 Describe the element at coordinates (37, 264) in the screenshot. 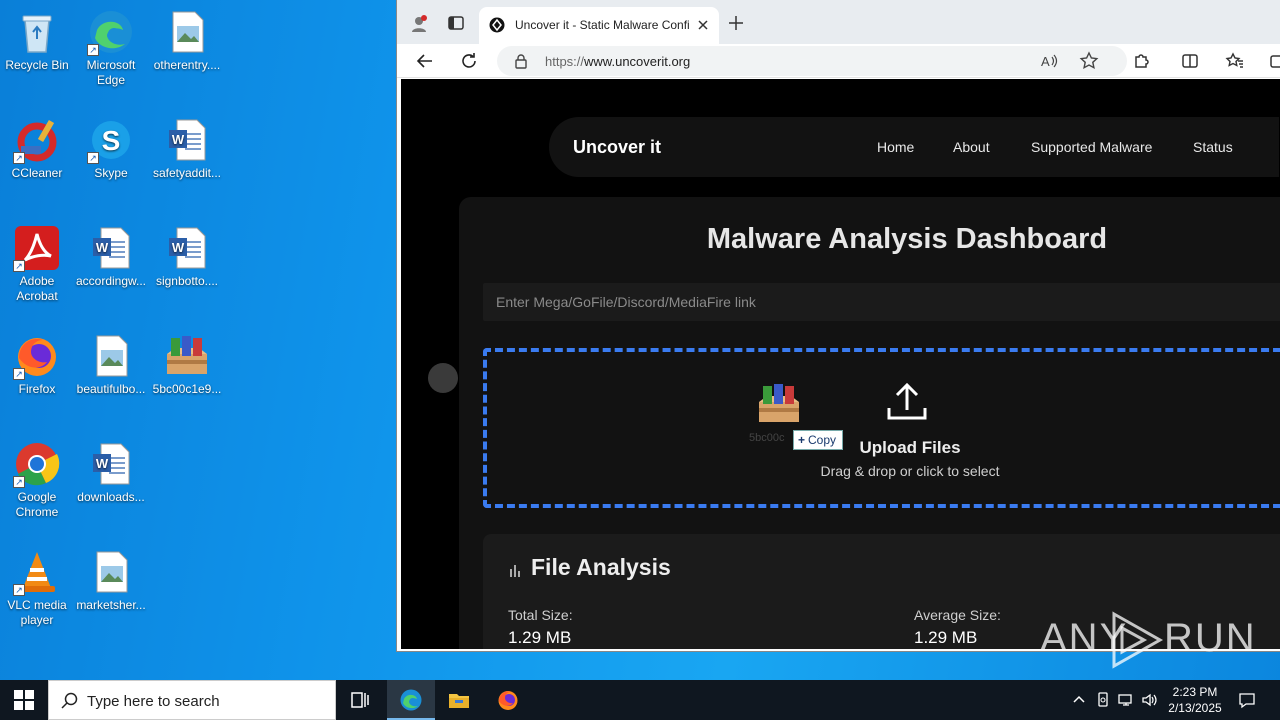

I see `desktop-icon-adobe-acrobat: ↗ Adobe Acrobat` at that location.